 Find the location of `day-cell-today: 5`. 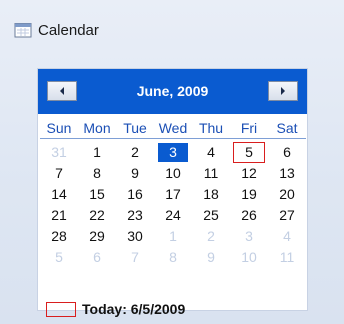

day-cell-today: 5 is located at coordinates (249, 152).